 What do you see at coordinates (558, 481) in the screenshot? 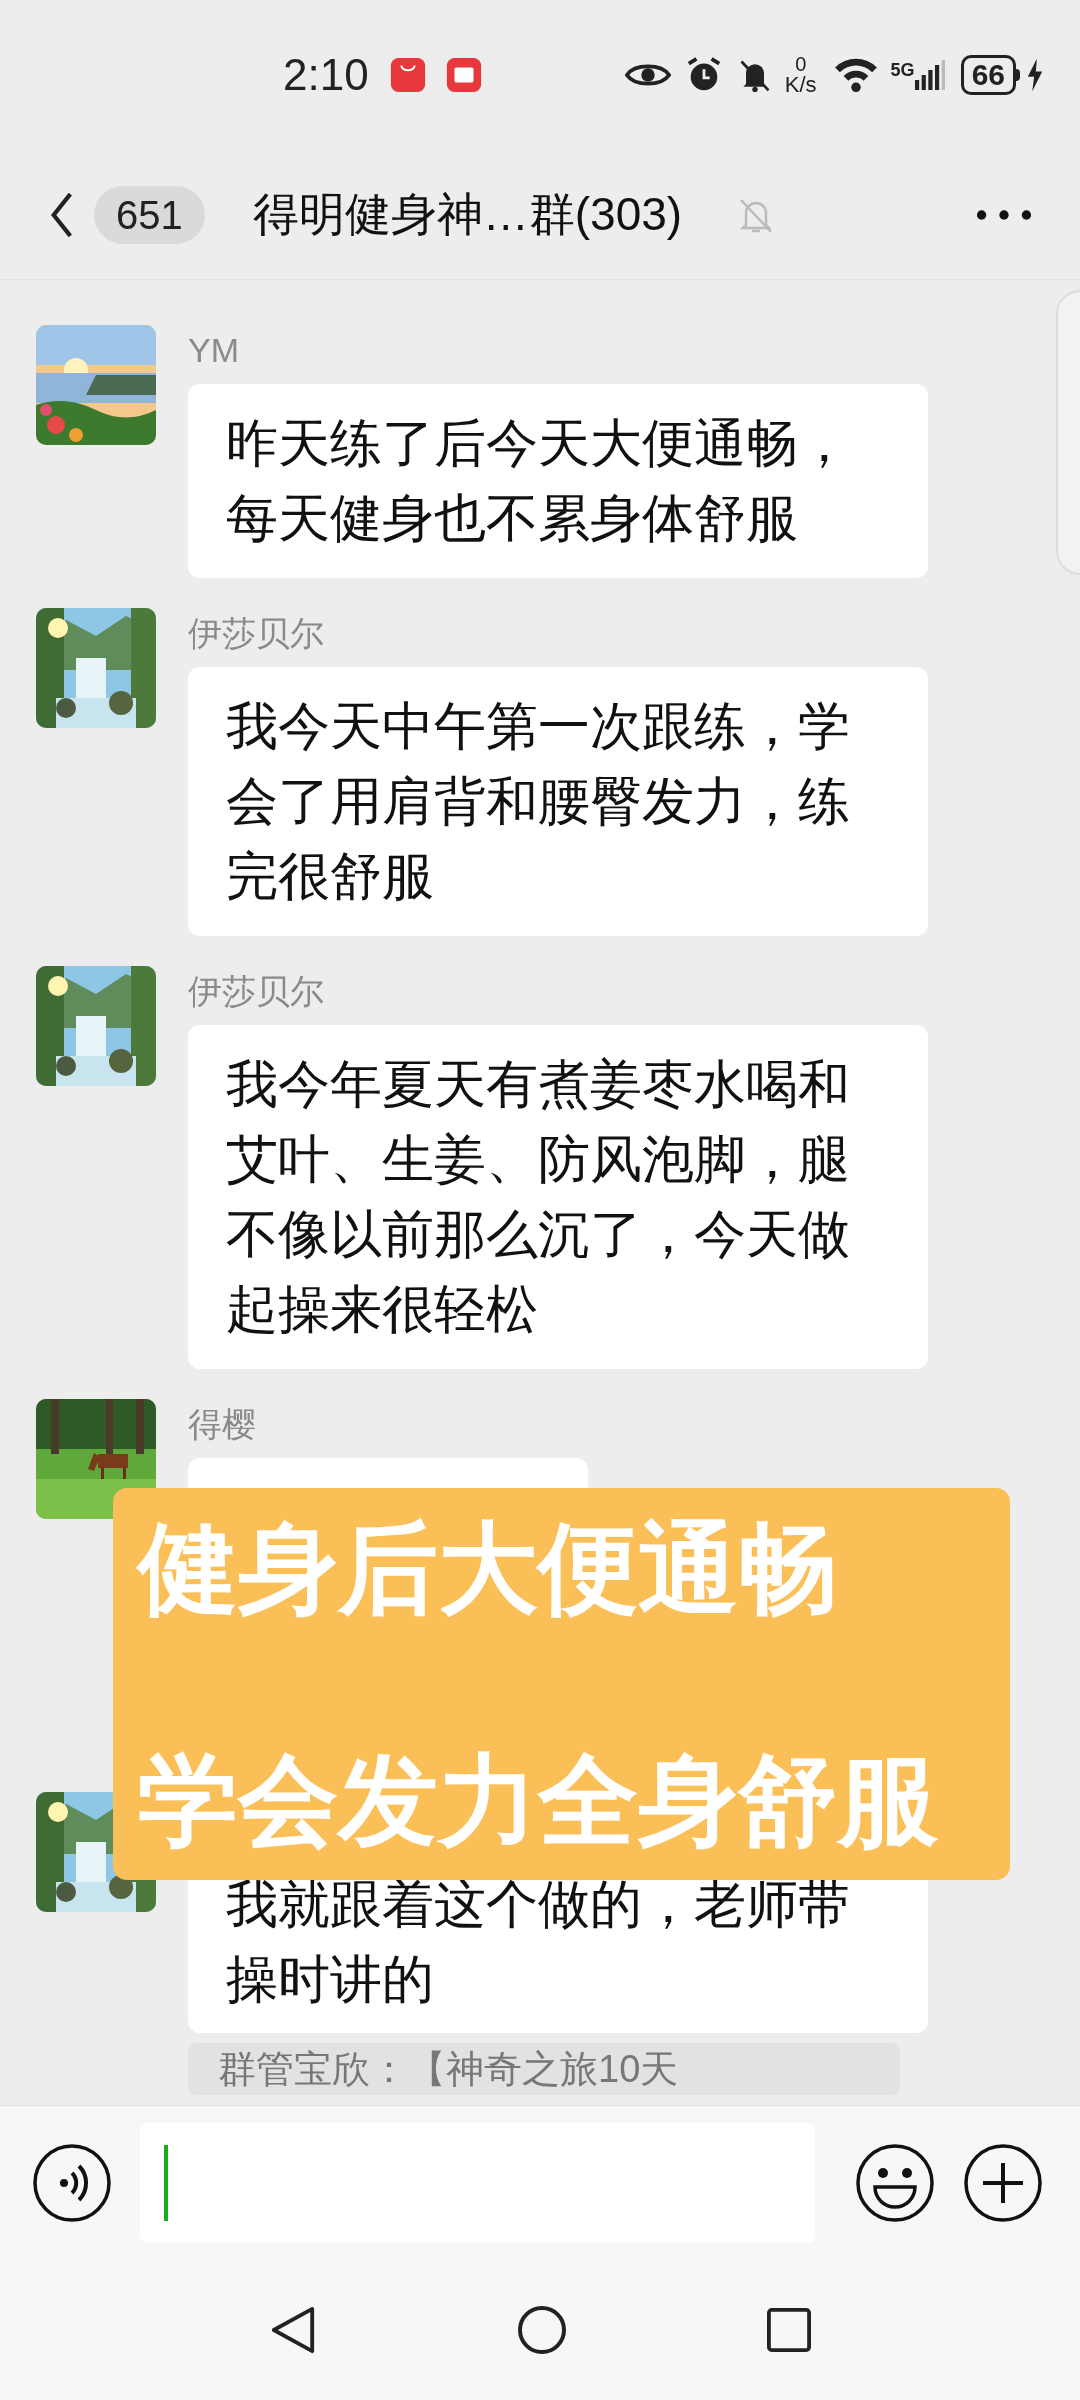
I see `message-bubble: 昨天练了后今天大便通畅，每天健身也不累身体舒服` at bounding box center [558, 481].